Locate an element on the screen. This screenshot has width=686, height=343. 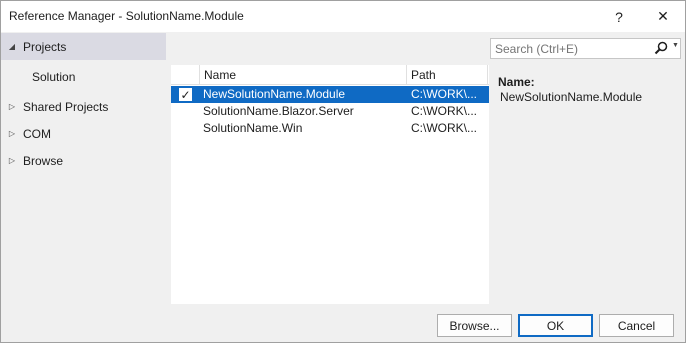
checkmark-icon: ✓ is located at coordinates (185, 94).